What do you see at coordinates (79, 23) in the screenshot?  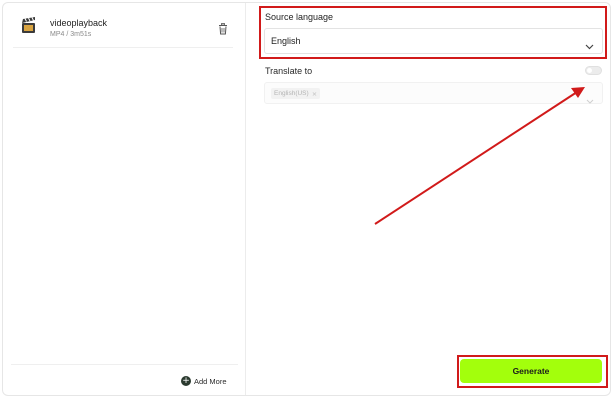 I see `file-name: videoplayback` at bounding box center [79, 23].